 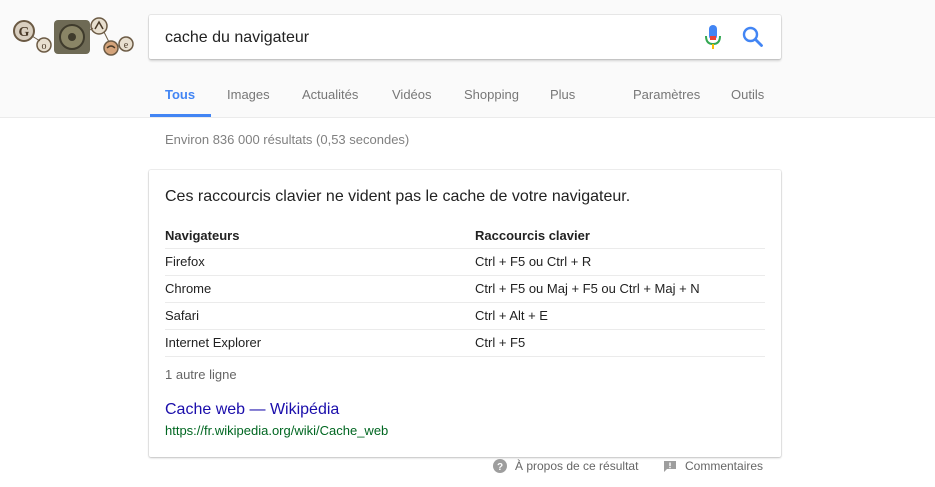 What do you see at coordinates (126, 45) in the screenshot?
I see `svg-text: e` at bounding box center [126, 45].